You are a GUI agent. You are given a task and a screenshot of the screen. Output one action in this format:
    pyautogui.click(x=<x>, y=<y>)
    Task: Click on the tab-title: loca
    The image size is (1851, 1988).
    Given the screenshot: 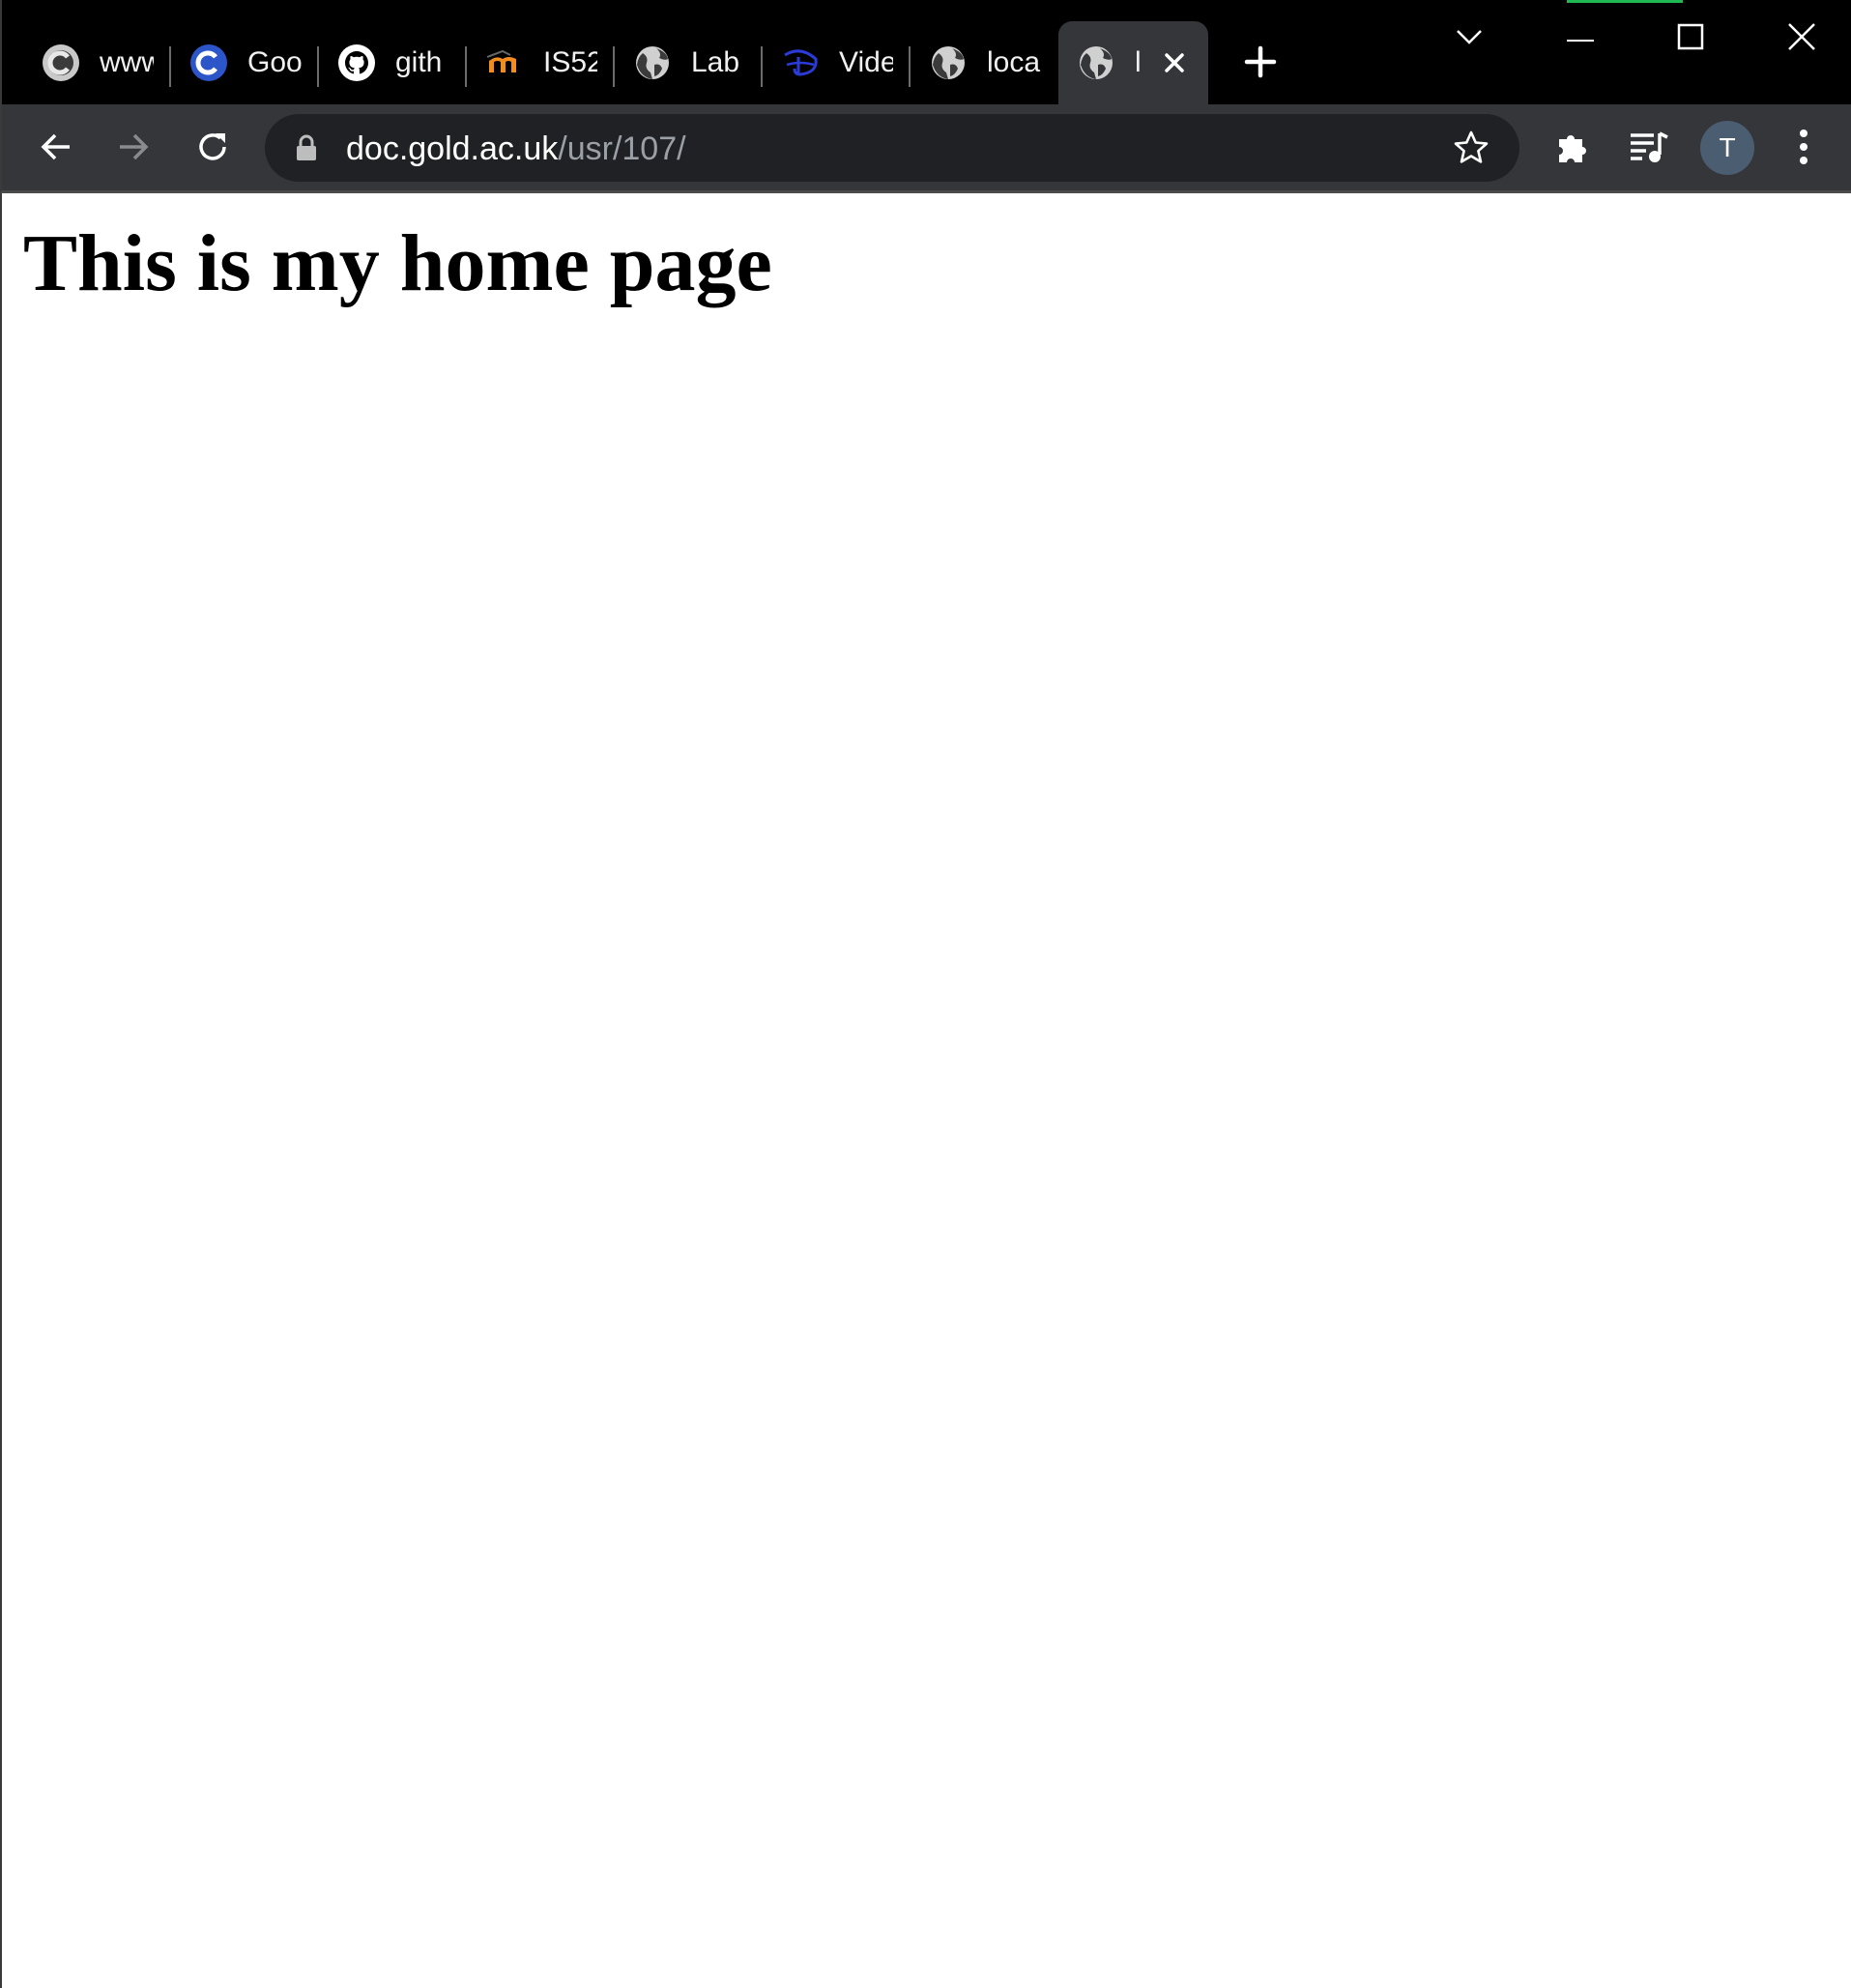 What is the action you would take?
    pyautogui.click(x=1014, y=62)
    